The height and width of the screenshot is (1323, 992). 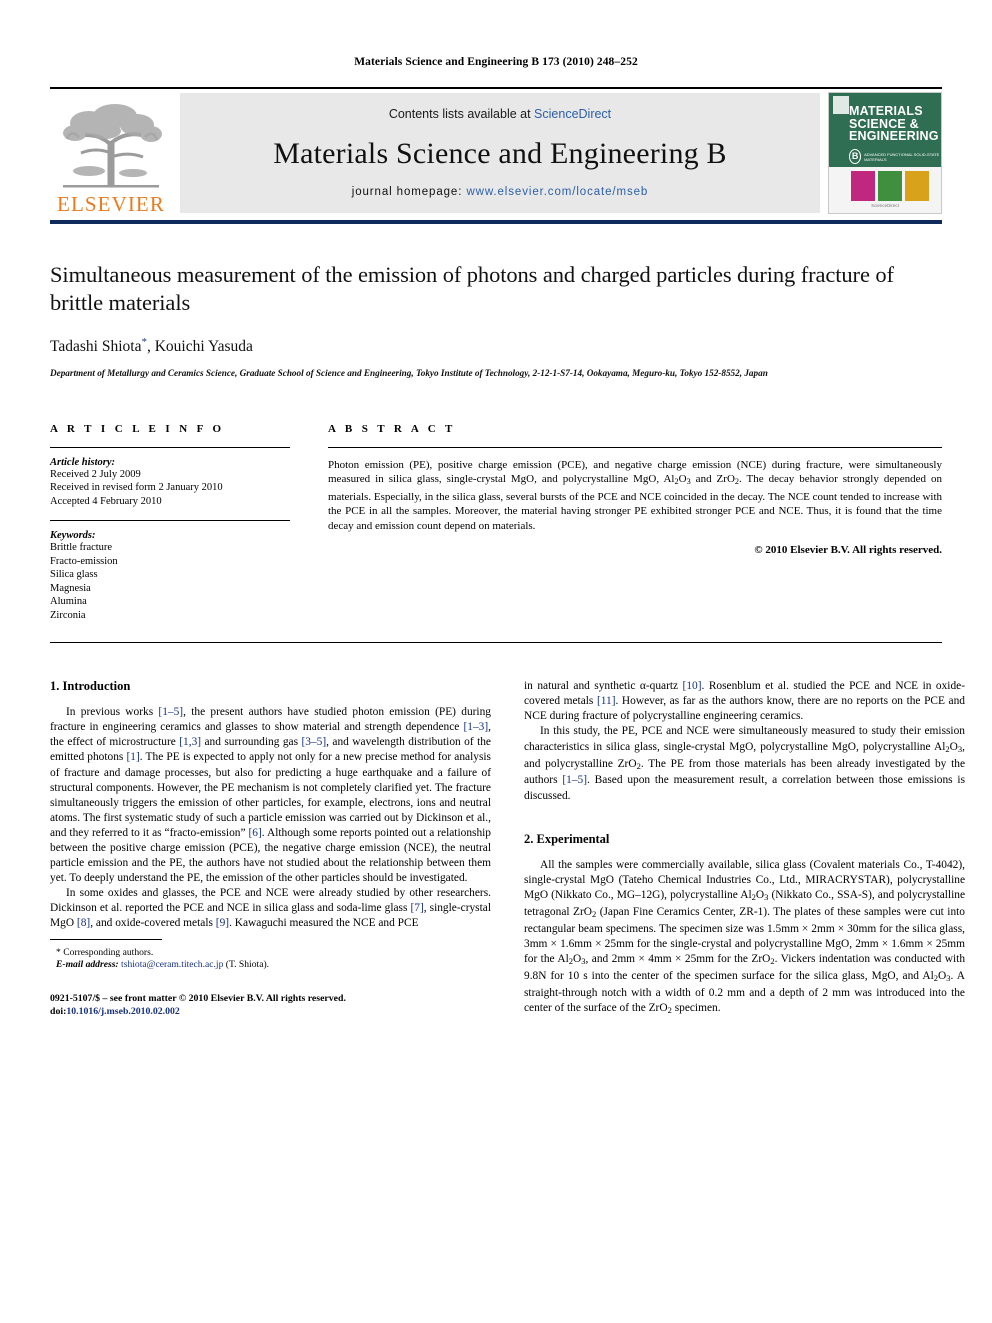 What do you see at coordinates (917, 186) in the screenshot?
I see `cover-swatch-amber` at bounding box center [917, 186].